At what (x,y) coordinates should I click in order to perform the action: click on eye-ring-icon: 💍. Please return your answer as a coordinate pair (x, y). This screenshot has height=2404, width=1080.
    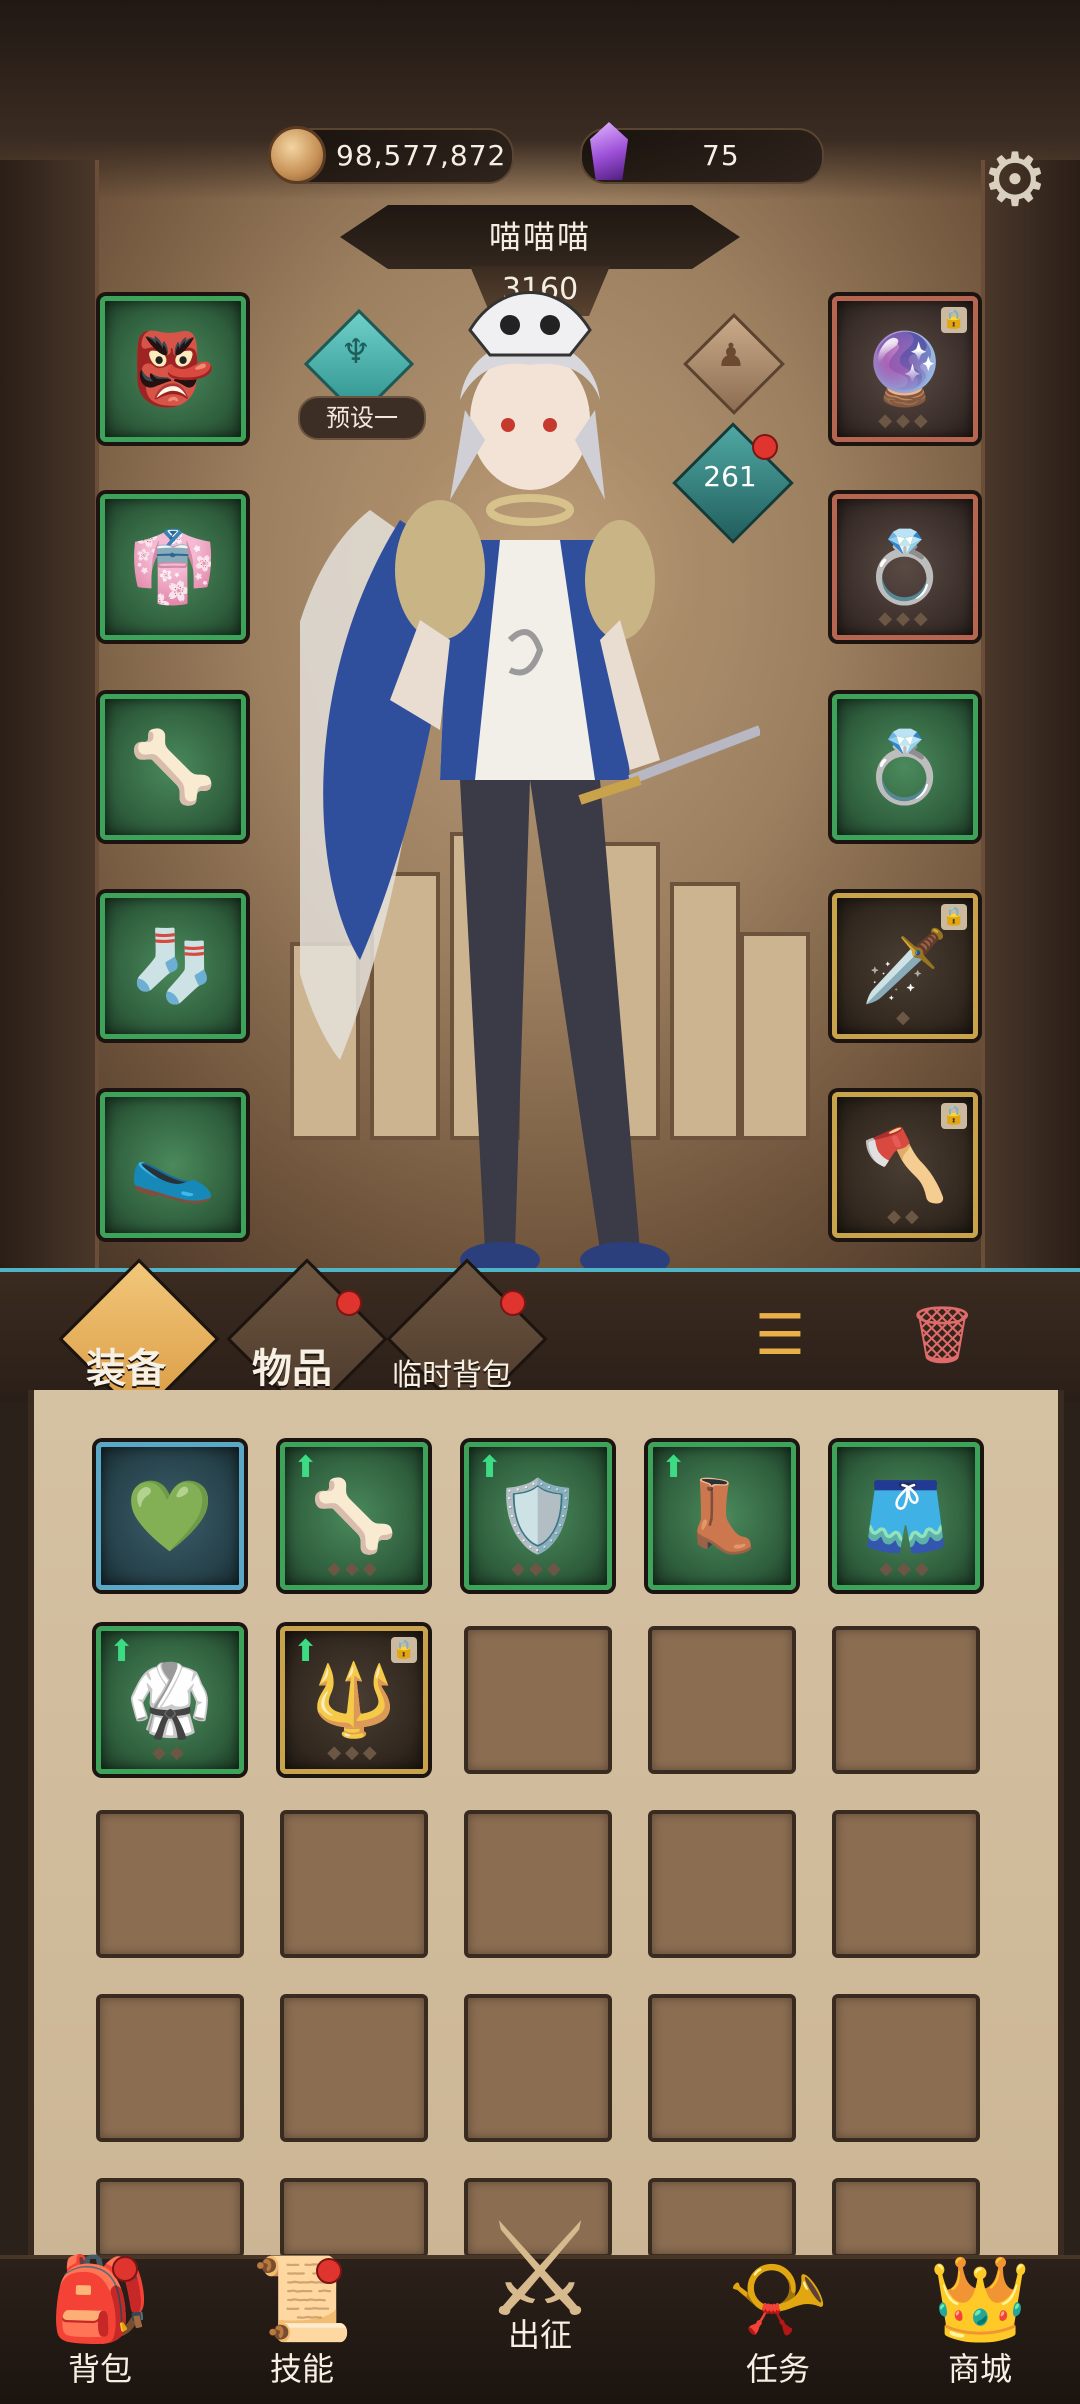
    Looking at the image, I should click on (905, 766).